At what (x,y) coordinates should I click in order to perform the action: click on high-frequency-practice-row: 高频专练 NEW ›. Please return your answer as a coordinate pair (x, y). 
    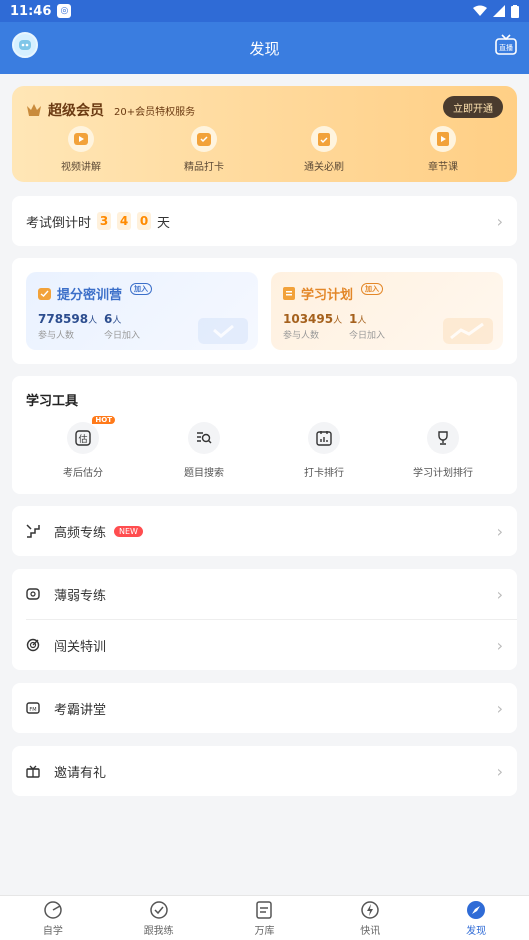
    Looking at the image, I should click on (264, 531).